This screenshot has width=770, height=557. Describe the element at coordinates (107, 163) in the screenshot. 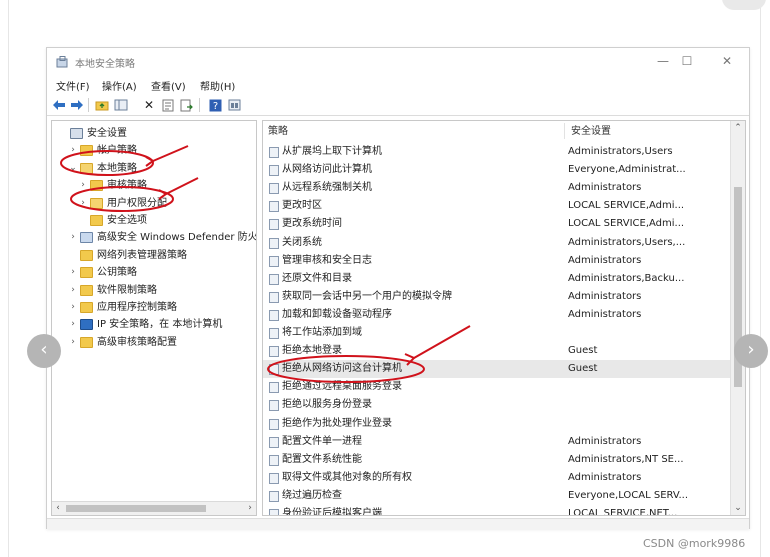

I see `highlight-ellipse-local-policy` at that location.